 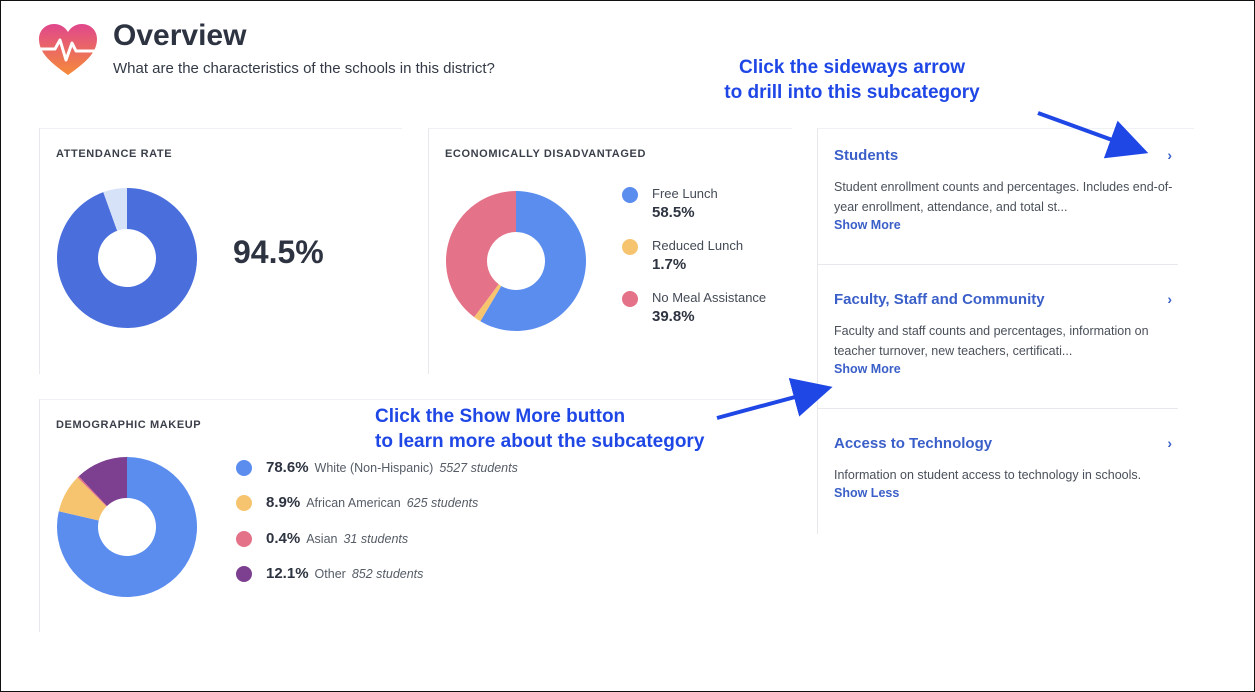 What do you see at coordinates (1093, 135) in the screenshot?
I see `arrow-to-chevron` at bounding box center [1093, 135].